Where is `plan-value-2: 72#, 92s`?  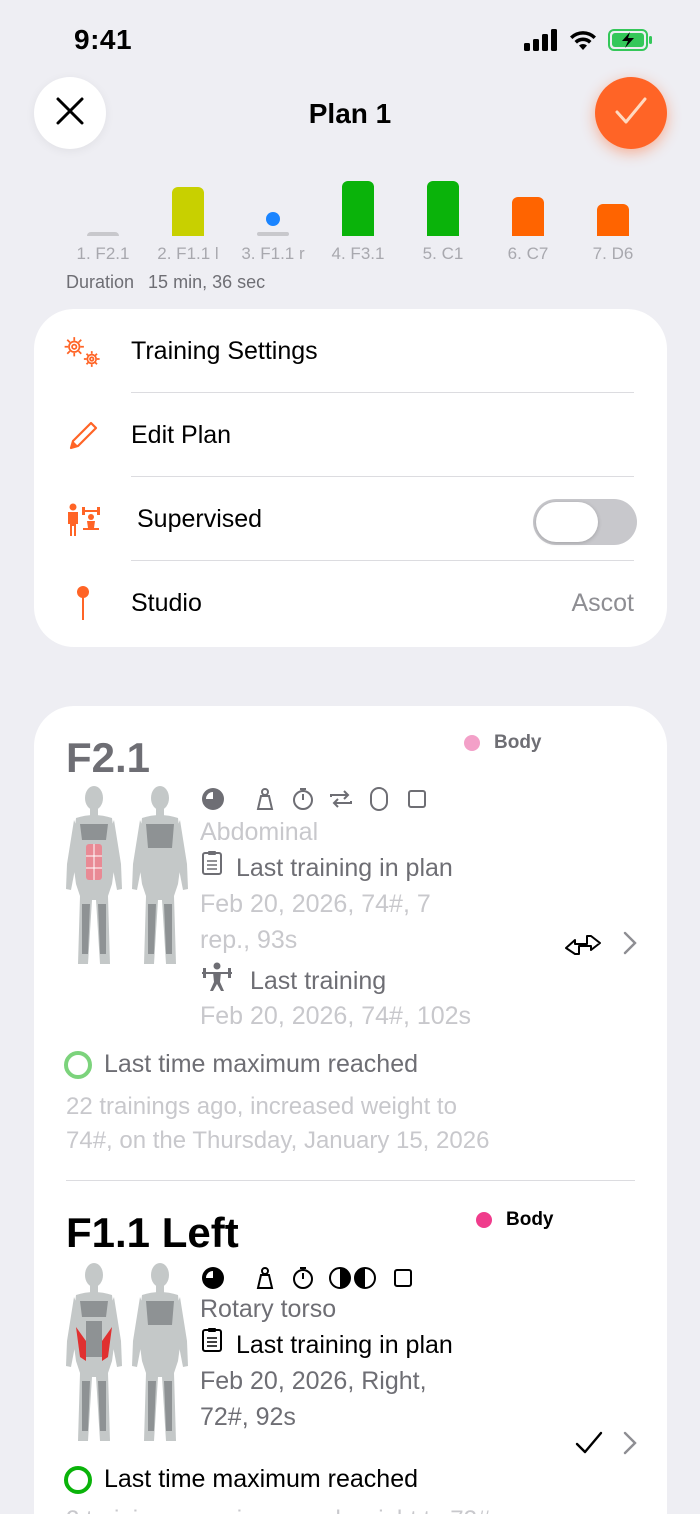
plan-value-2: 72#, 92s is located at coordinates (248, 1417).